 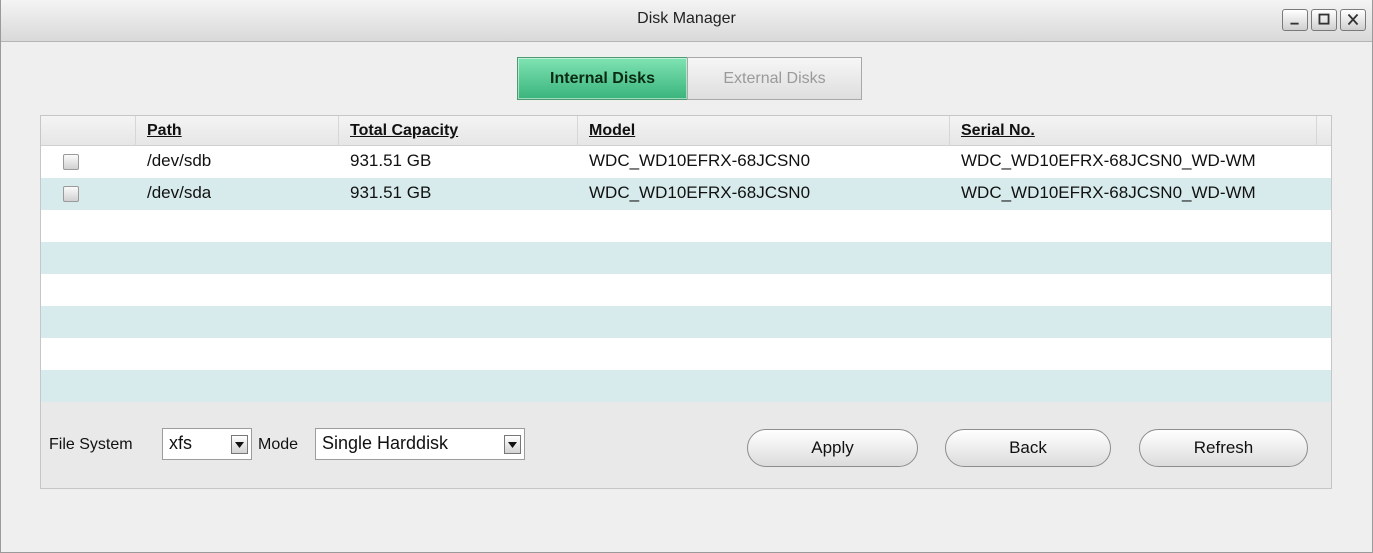 I want to click on maximize-icon, so click(x=1324, y=19).